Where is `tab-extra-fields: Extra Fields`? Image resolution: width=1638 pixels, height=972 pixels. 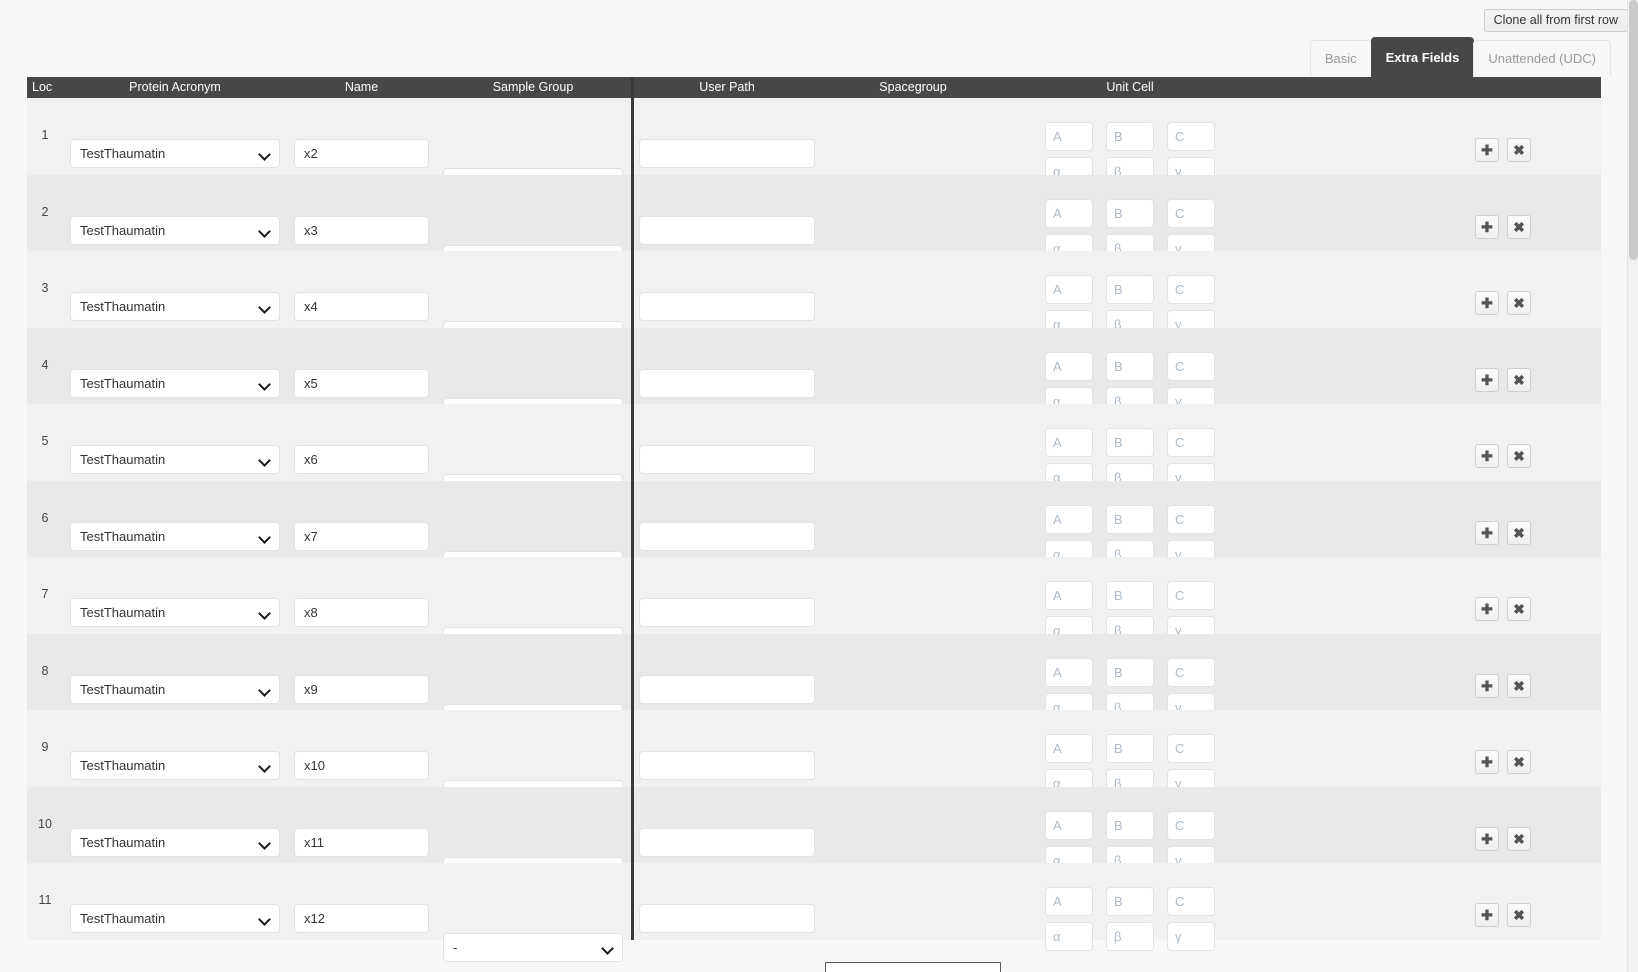
tab-extra-fields: Extra Fields is located at coordinates (1422, 57).